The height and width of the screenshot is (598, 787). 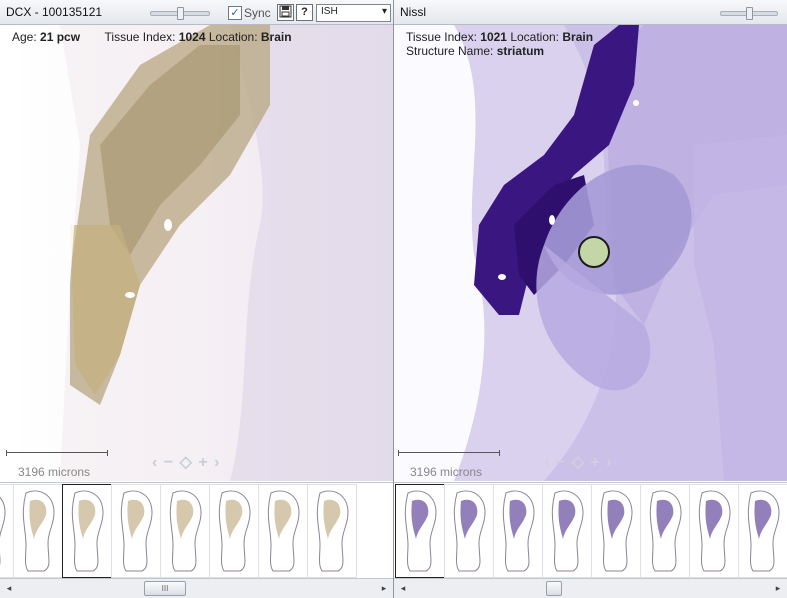 I want to click on chevron-down-icon: ▾, so click(x=384, y=11).